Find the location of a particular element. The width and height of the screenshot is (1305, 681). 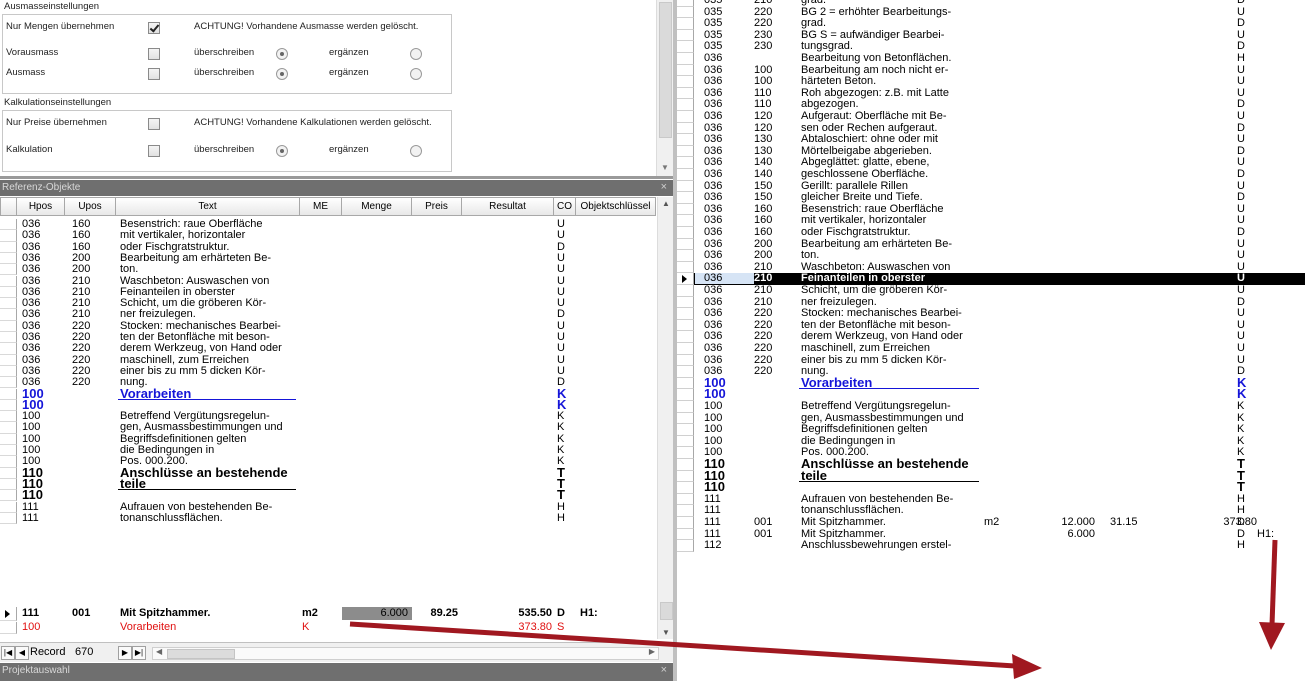

col-hpos-header: Hpos is located at coordinates (41, 206).